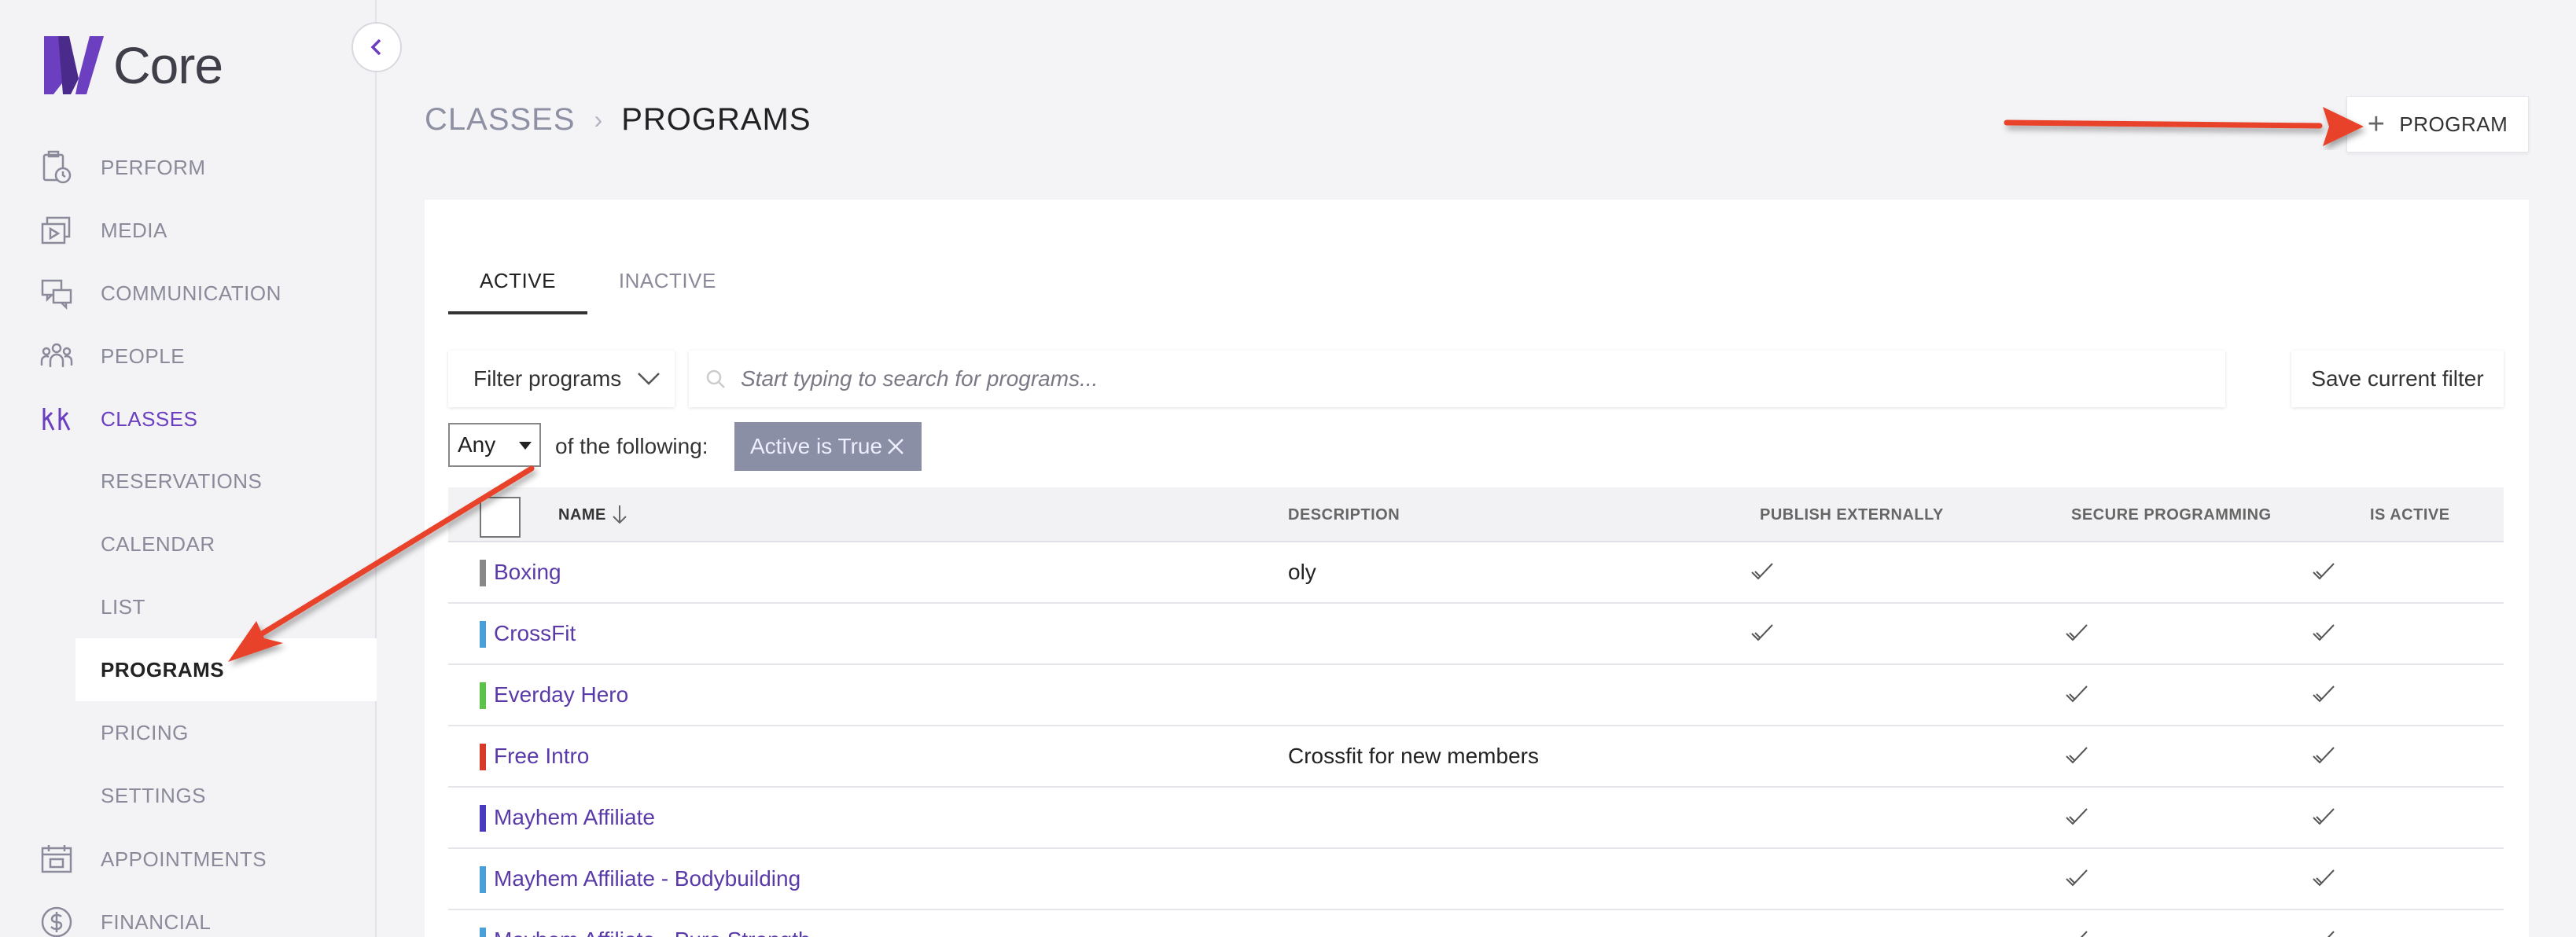  I want to click on status-tabs: ACTIVE INACTIVE, so click(598, 288).